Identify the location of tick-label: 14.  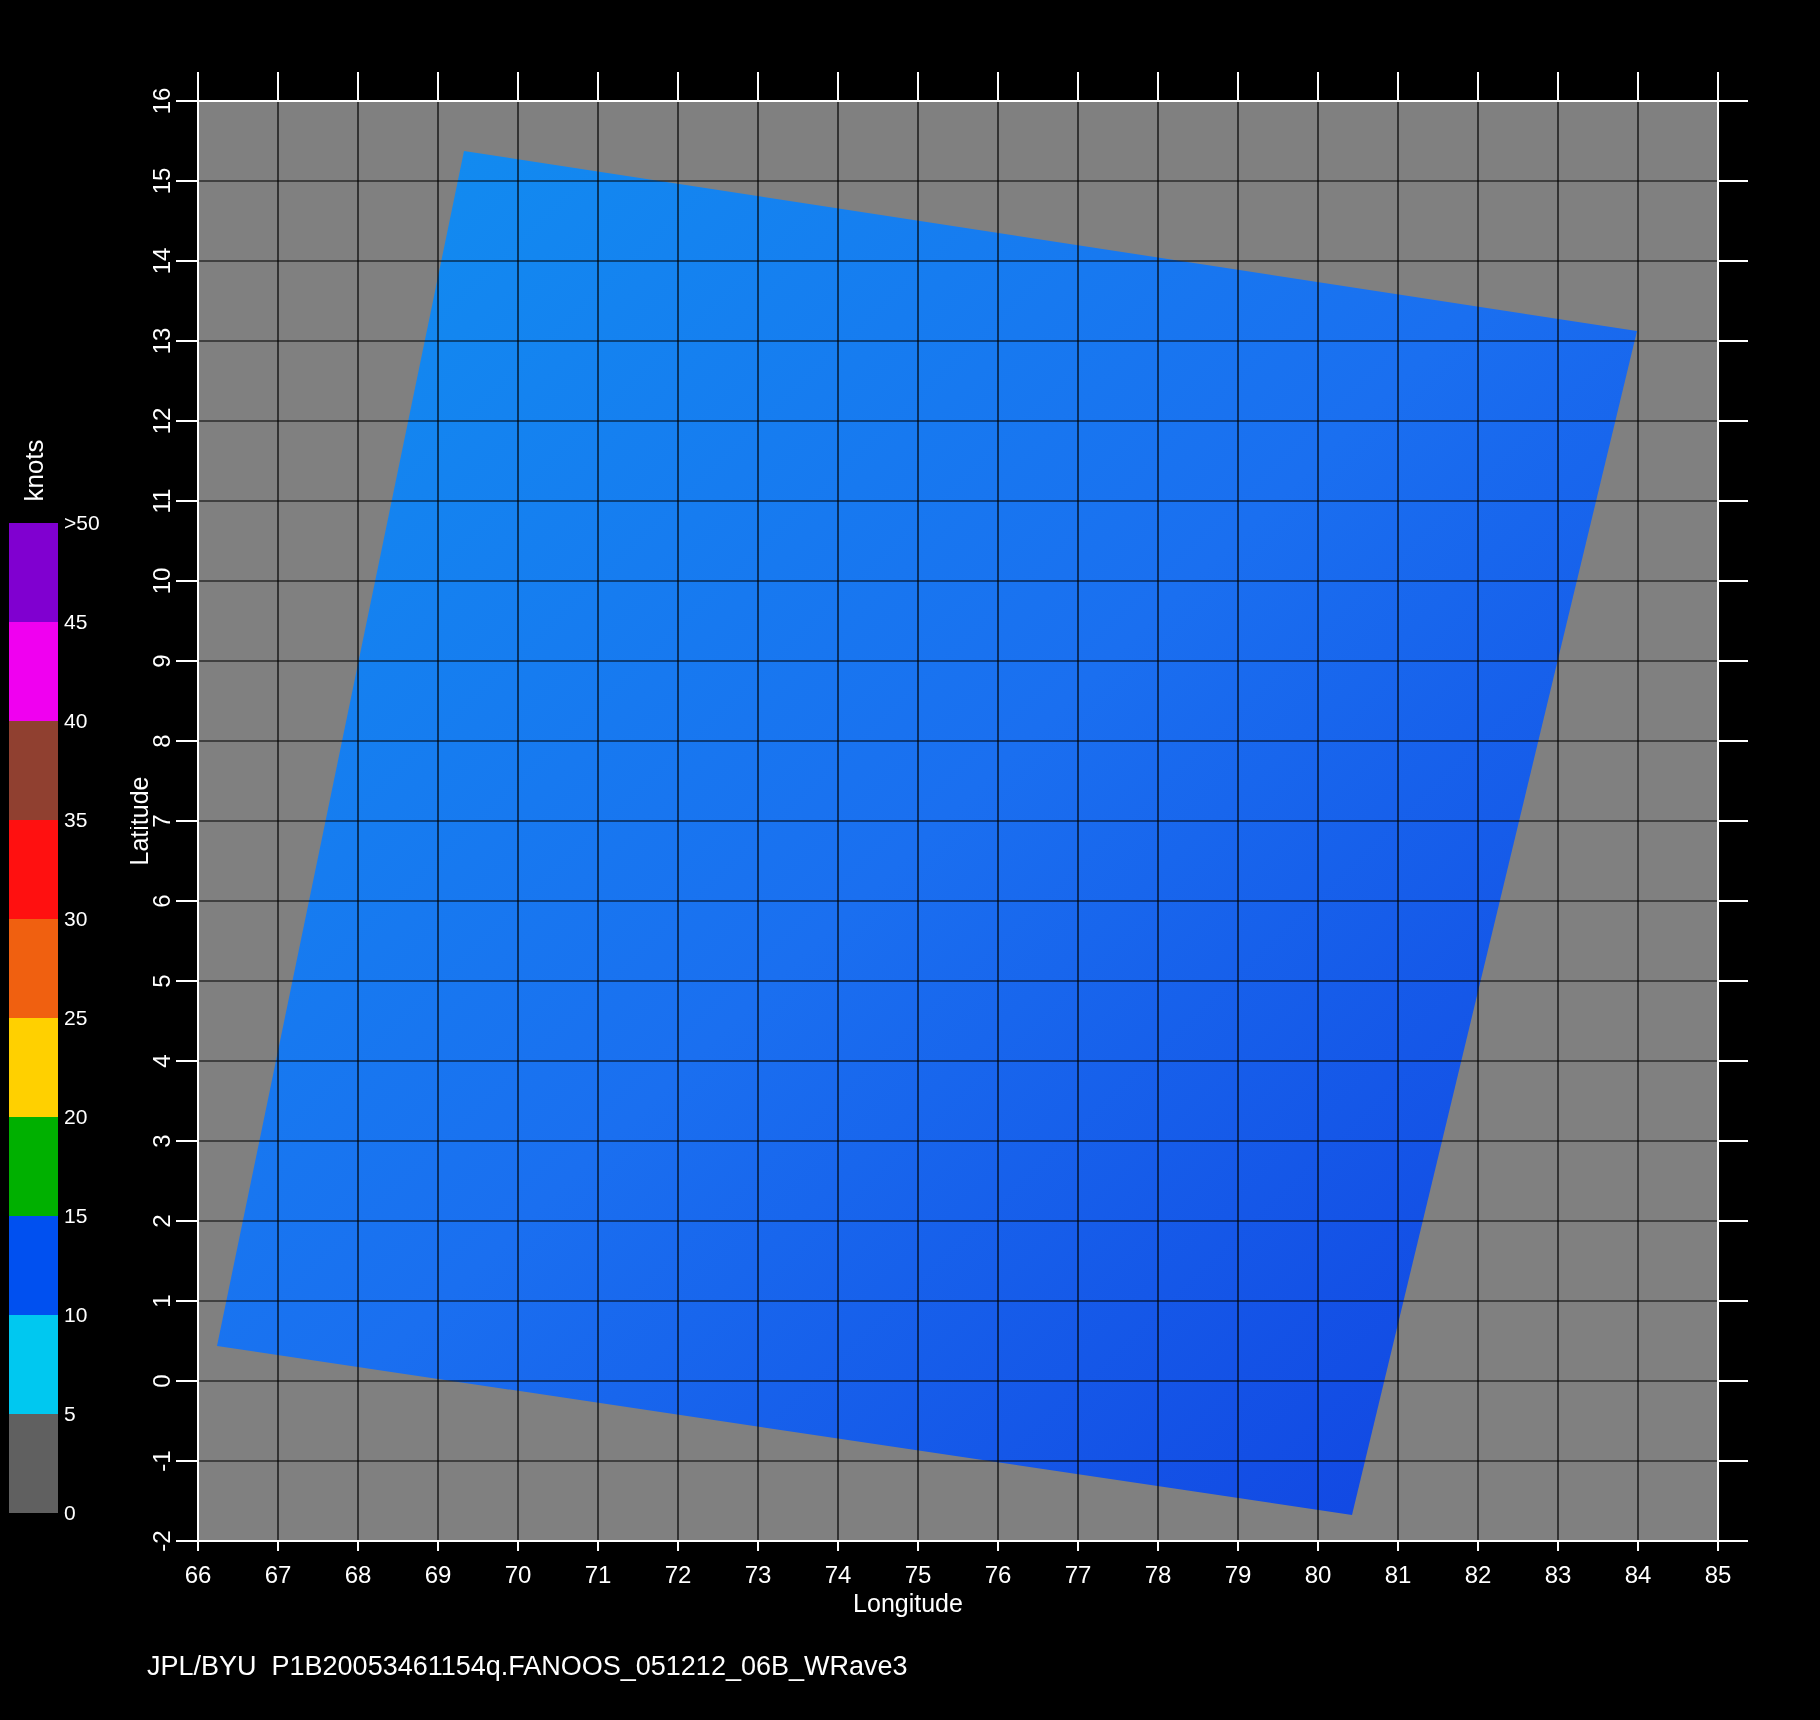
(161, 261).